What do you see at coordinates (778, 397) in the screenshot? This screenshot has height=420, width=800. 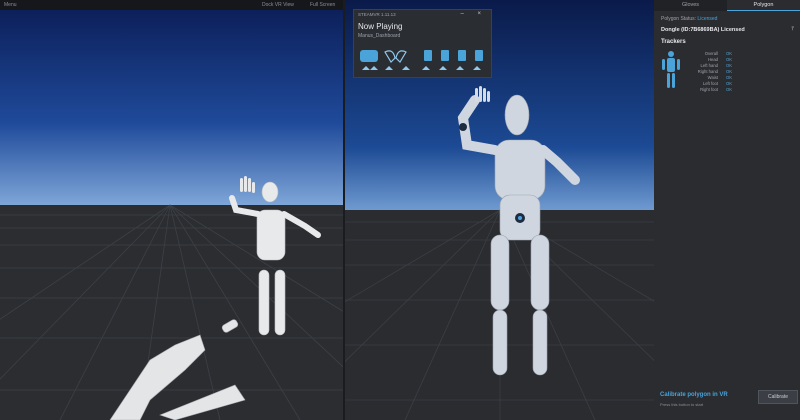 I see `calibrate-button: Calibrate` at bounding box center [778, 397].